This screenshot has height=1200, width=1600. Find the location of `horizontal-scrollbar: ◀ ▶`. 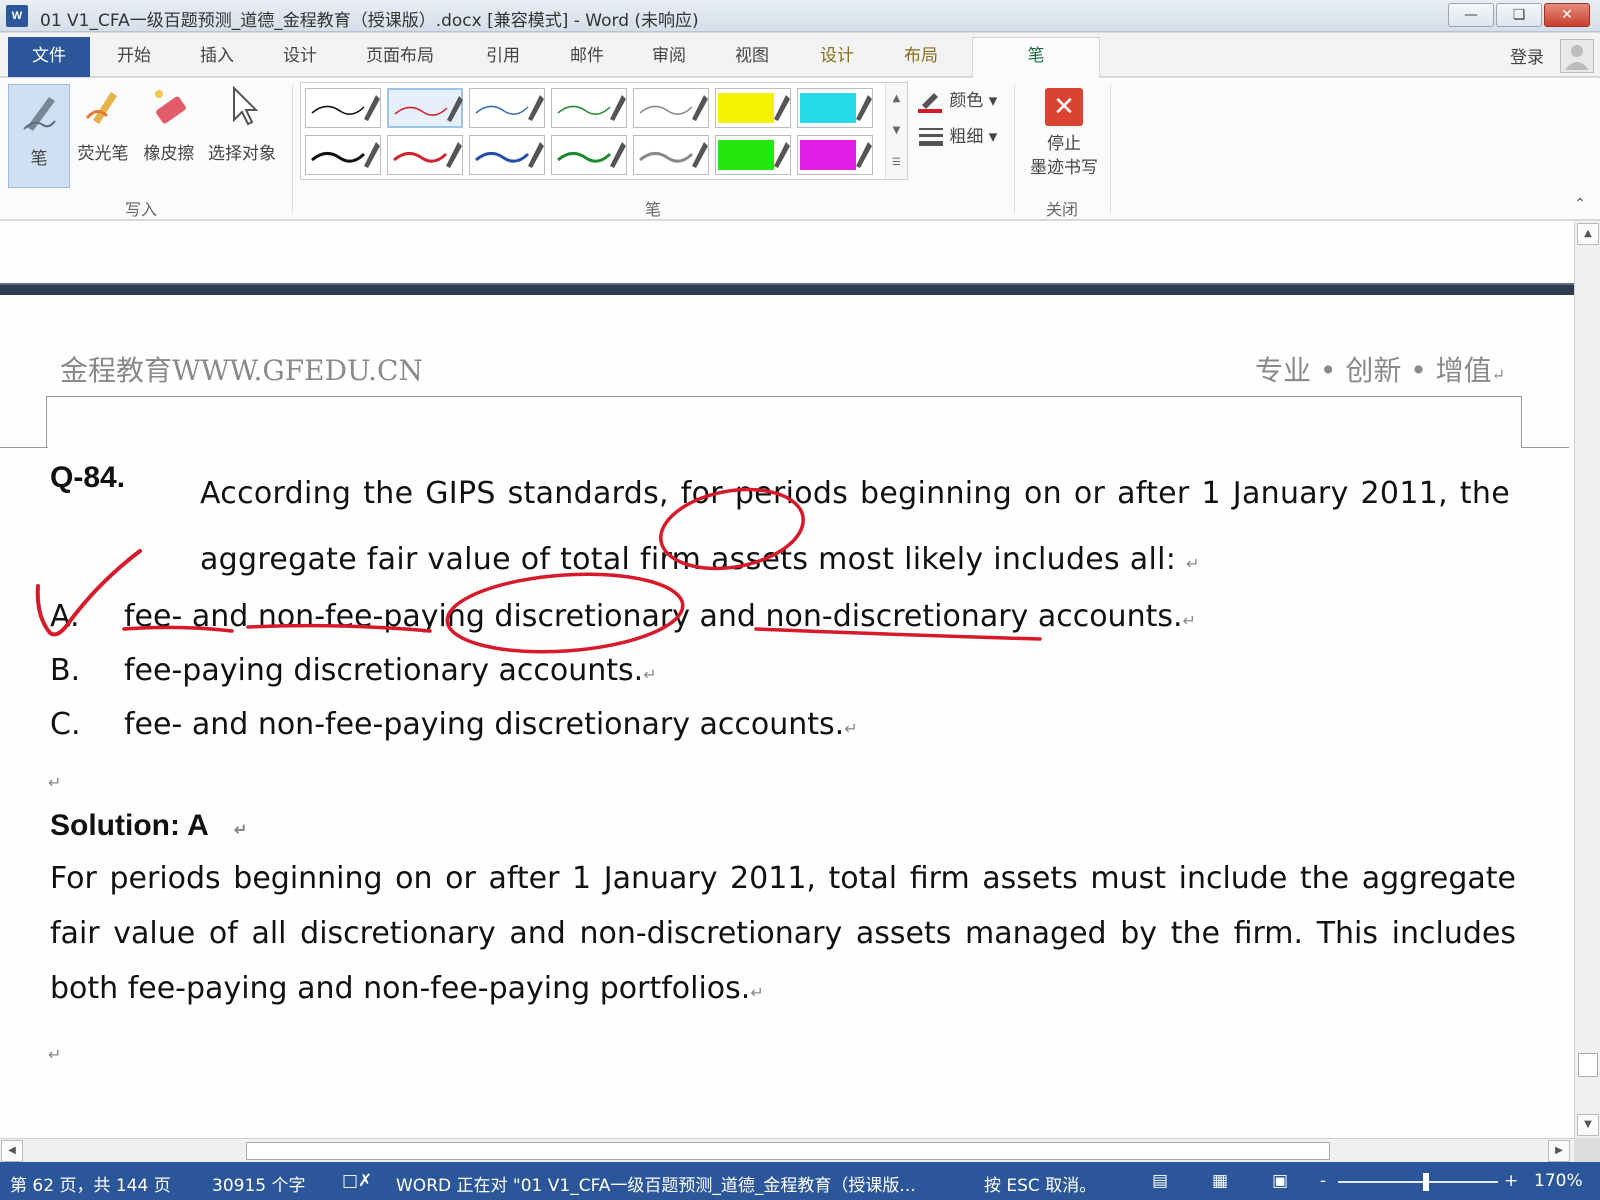

horizontal-scrollbar: ◀ ▶ is located at coordinates (787, 1150).